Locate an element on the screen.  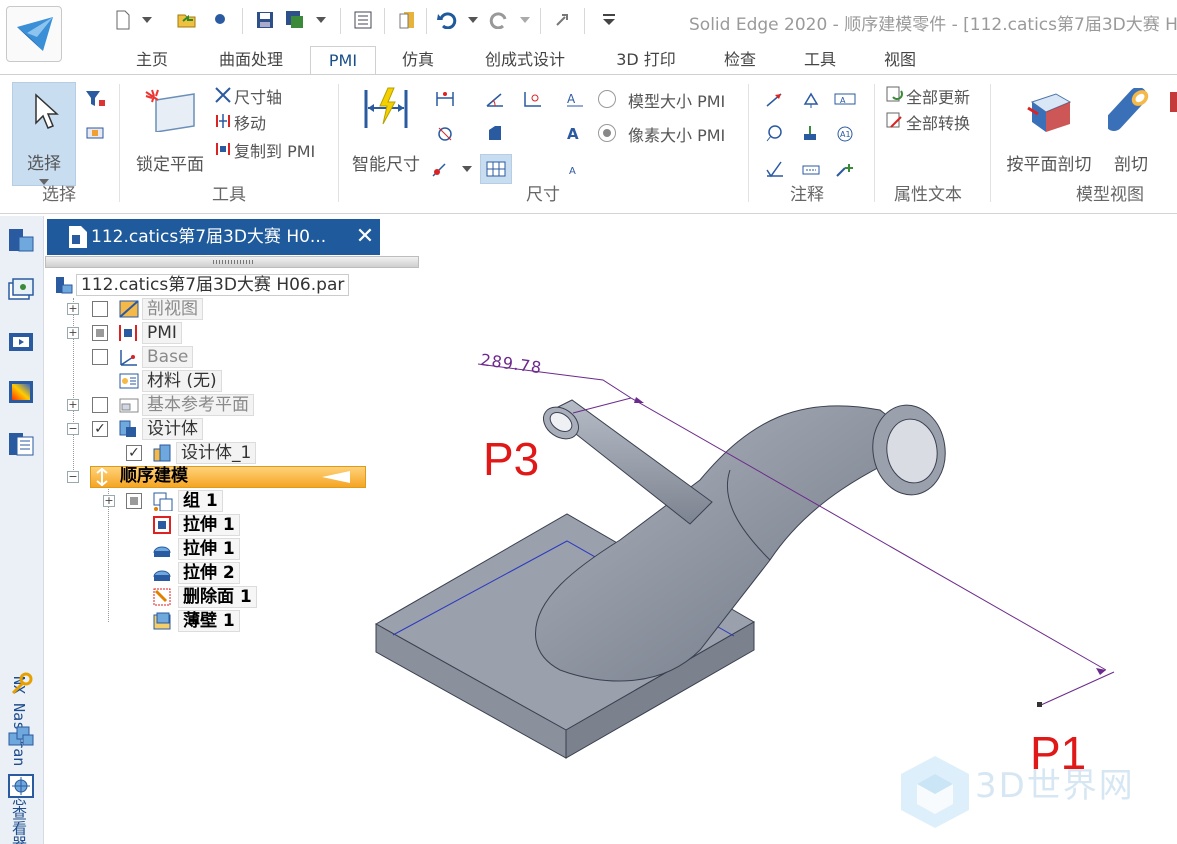
find-icon is located at coordinates (221, 20).